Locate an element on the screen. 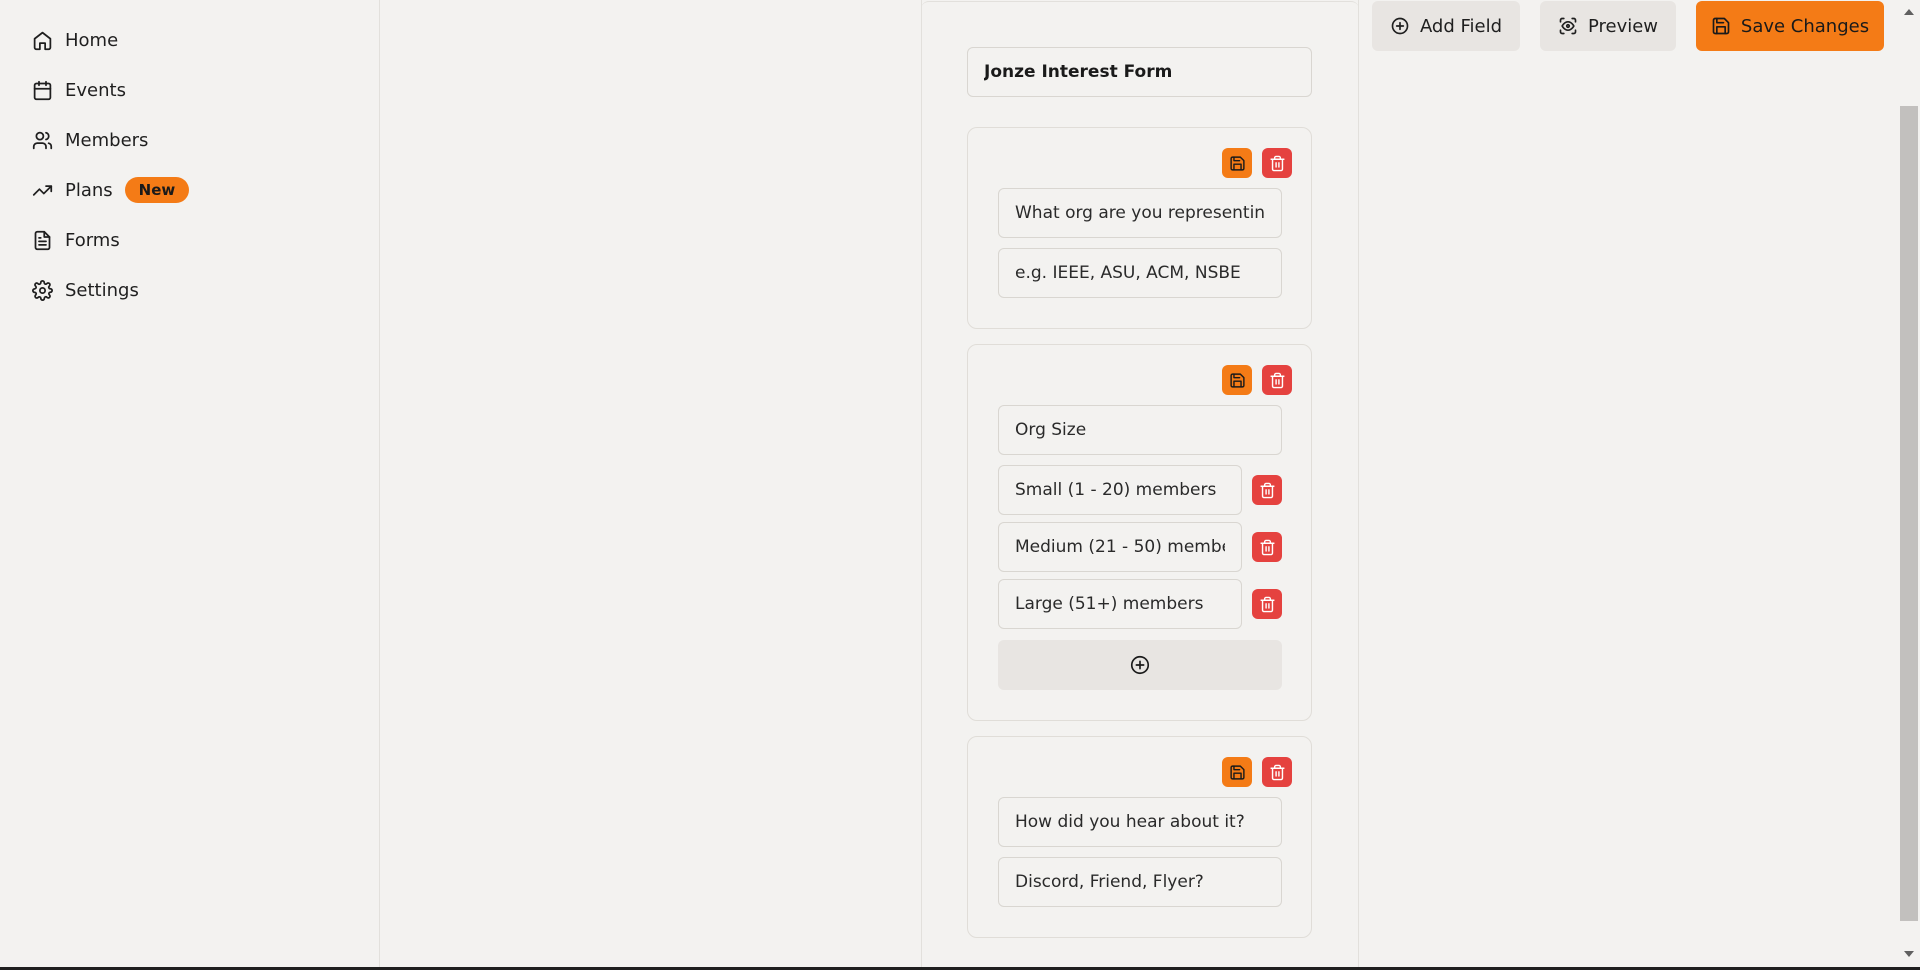  scan-eye-icon is located at coordinates (1568, 26).